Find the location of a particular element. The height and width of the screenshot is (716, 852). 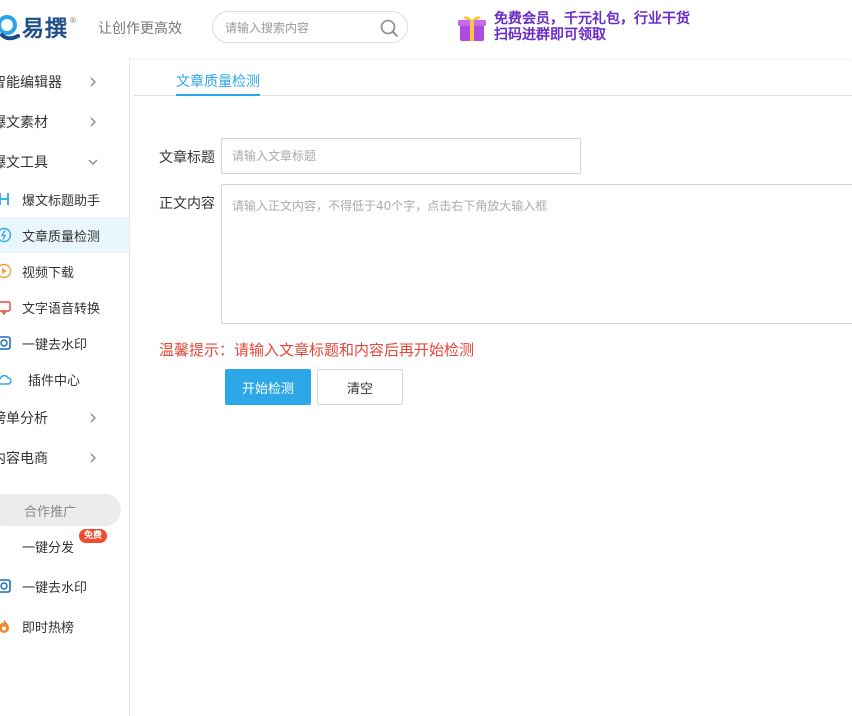

fire-icon is located at coordinates (4, 626).